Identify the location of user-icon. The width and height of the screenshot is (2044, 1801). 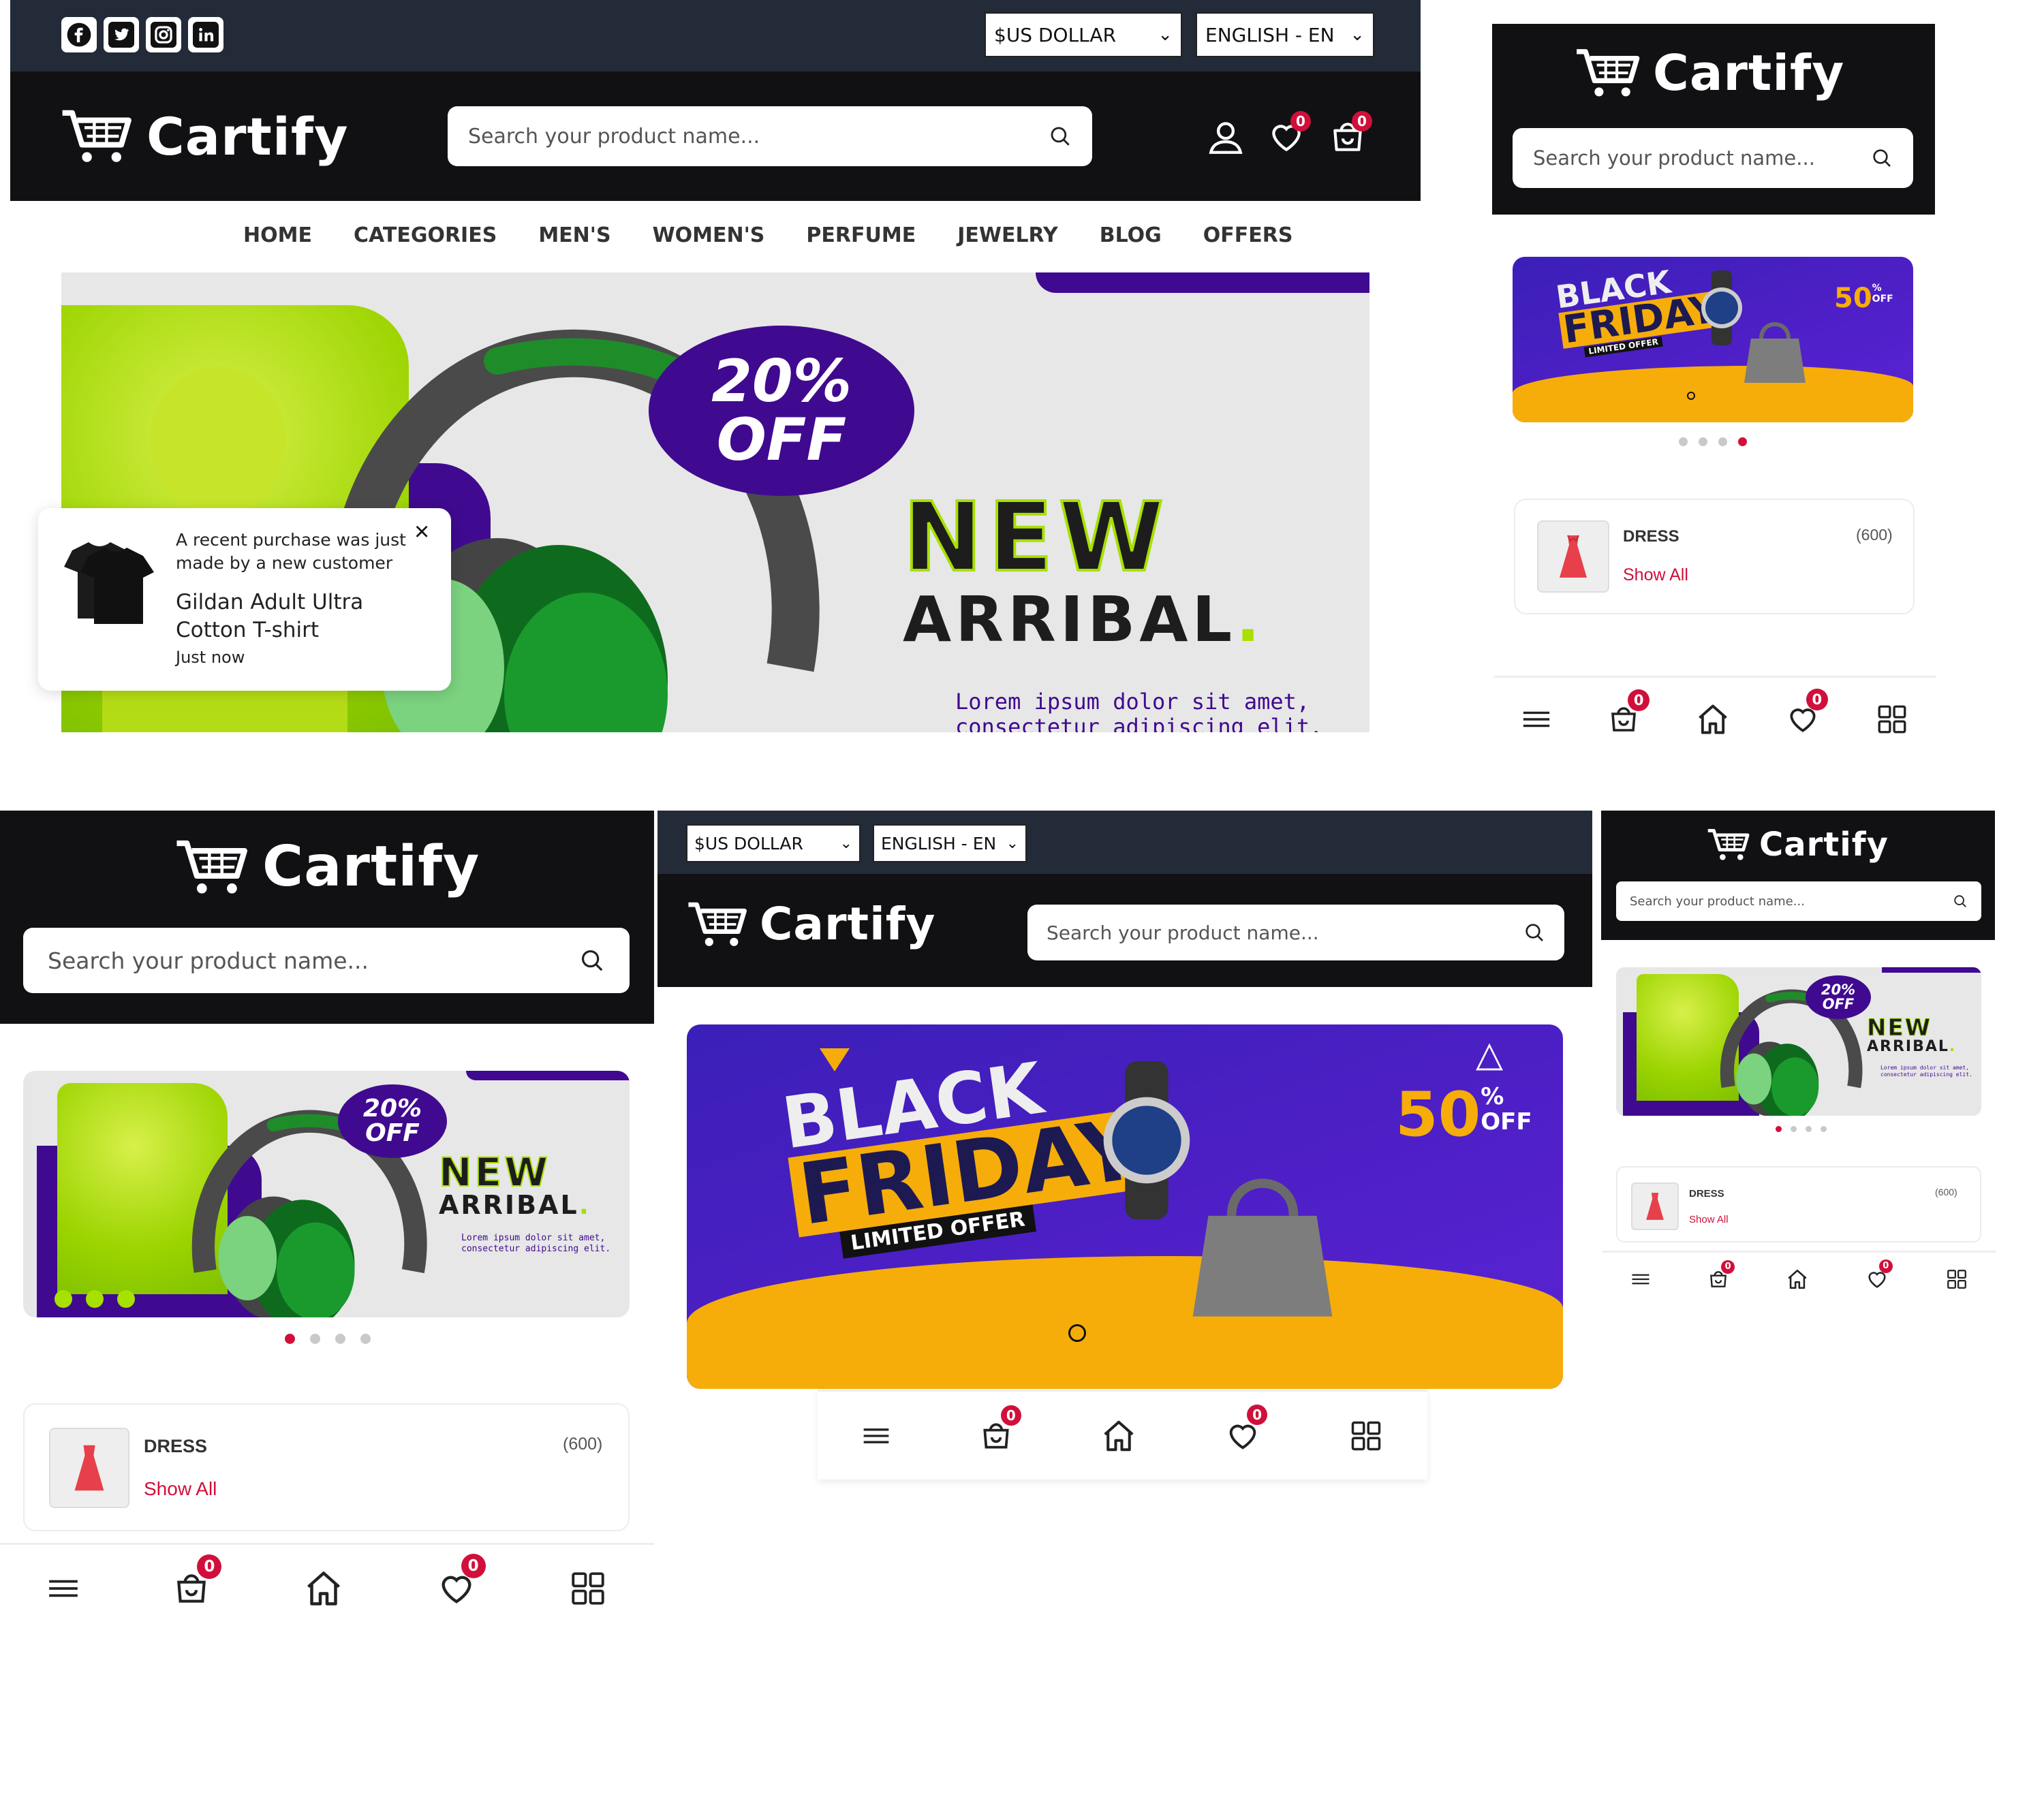
(1225, 137).